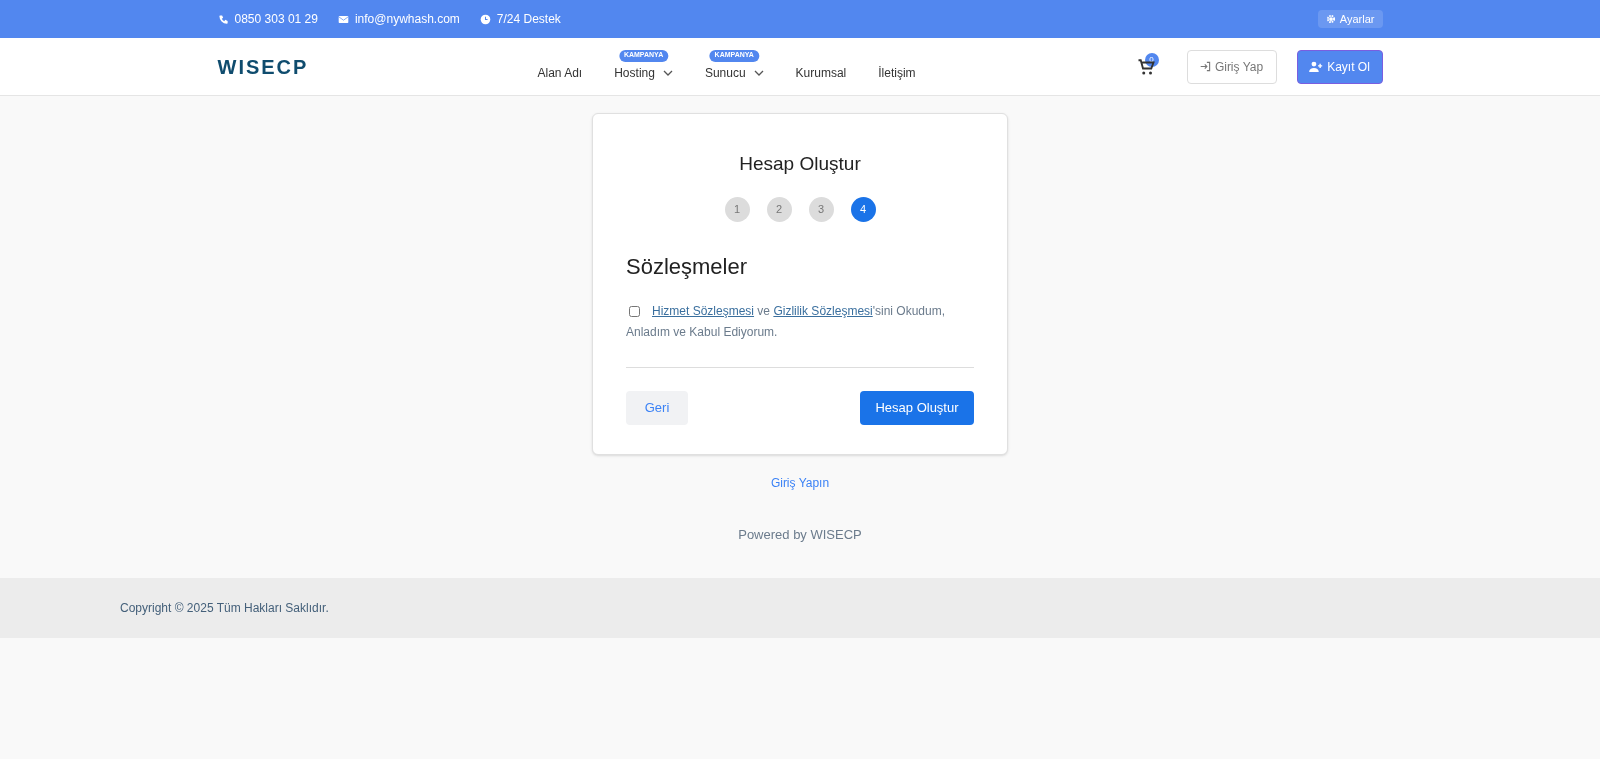  Describe the element at coordinates (223, 19) in the screenshot. I see `phone-icon` at that location.